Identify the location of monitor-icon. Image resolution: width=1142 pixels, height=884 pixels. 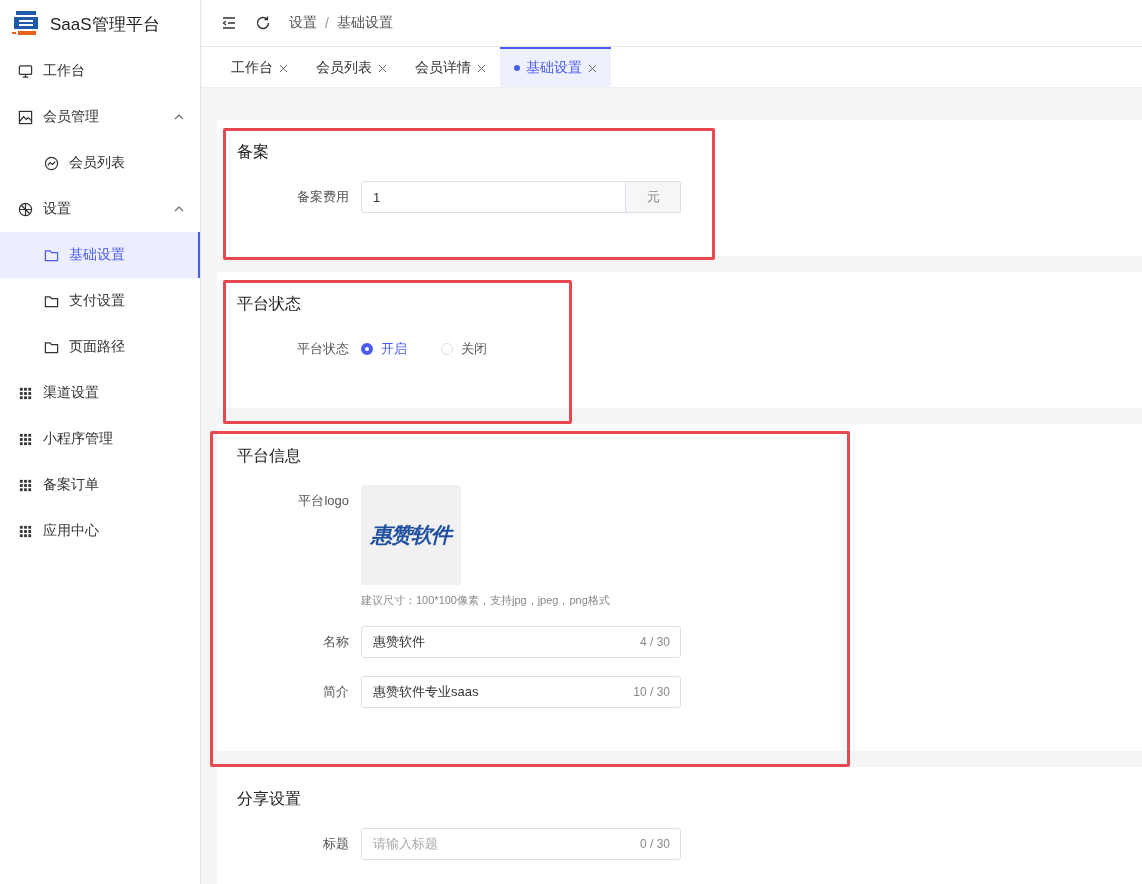
(25, 71).